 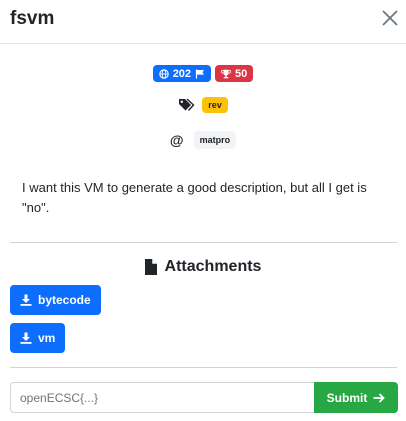 I want to click on modal-header: fsvm, so click(x=203, y=22).